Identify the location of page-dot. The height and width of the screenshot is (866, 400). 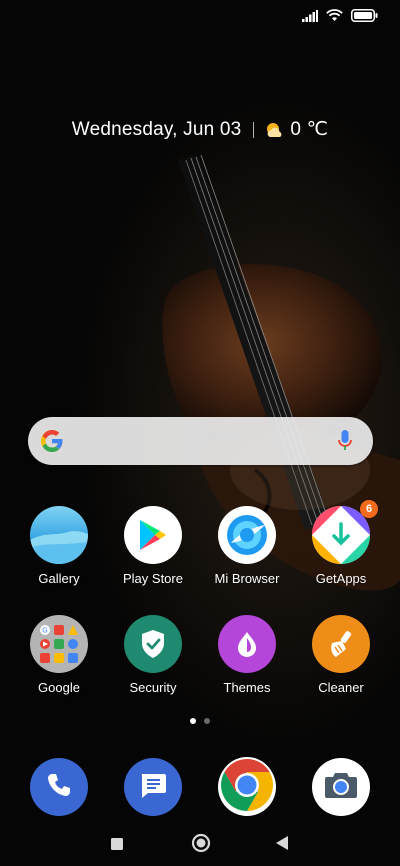
(207, 721).